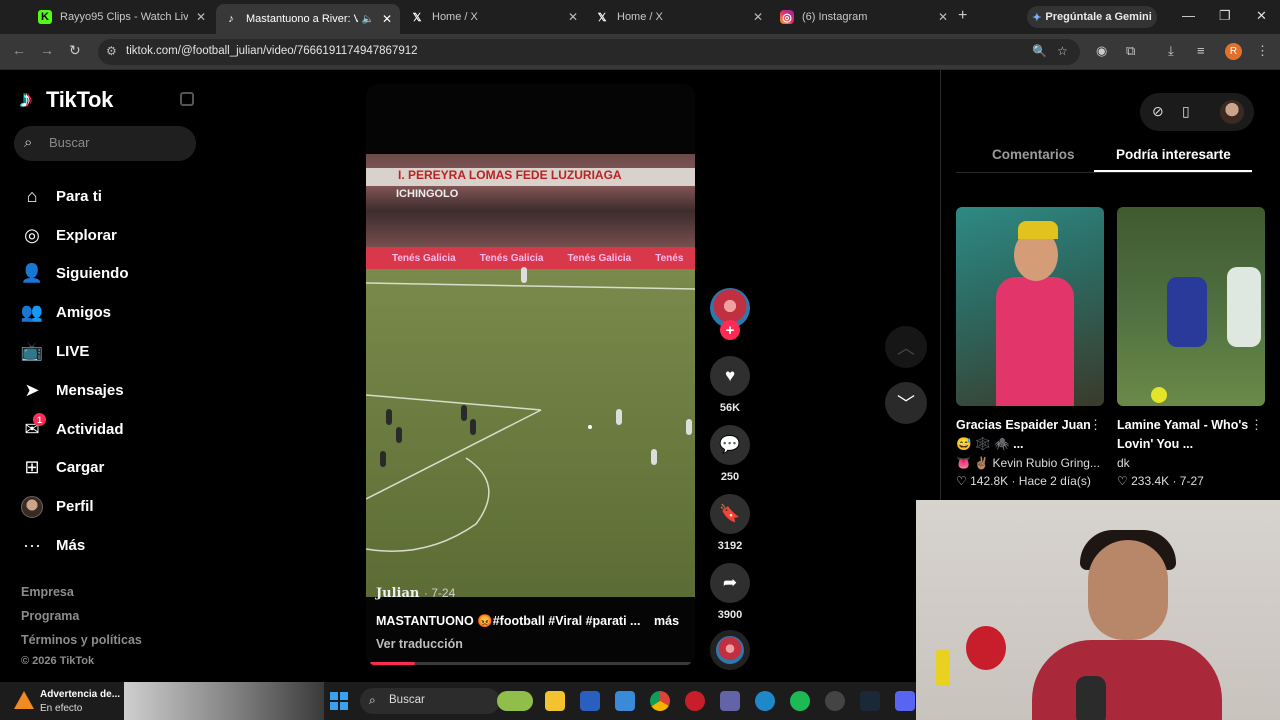  What do you see at coordinates (1092, 17) in the screenshot?
I see `gemini-button: ✦ Pregúntale a Gemini` at bounding box center [1092, 17].